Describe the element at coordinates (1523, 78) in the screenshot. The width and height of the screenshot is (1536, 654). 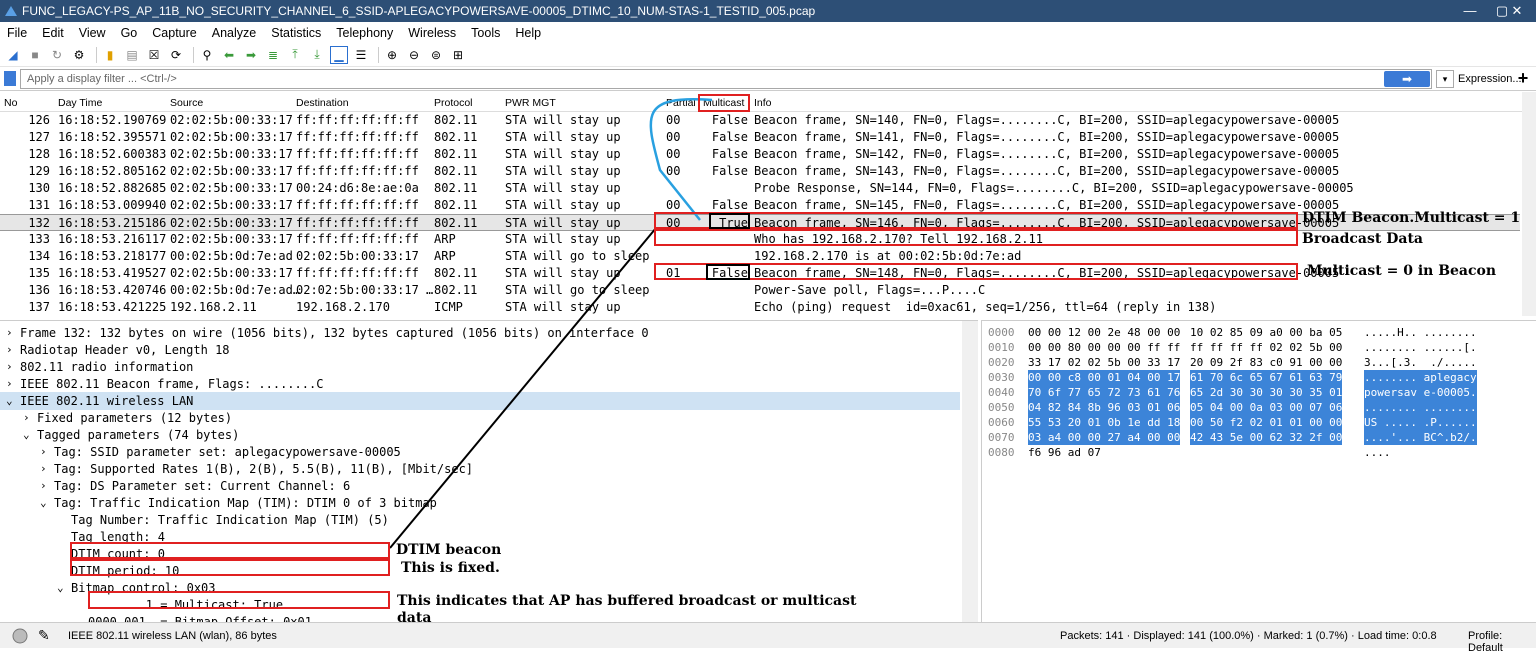
I see `add-filter-button: +` at that location.